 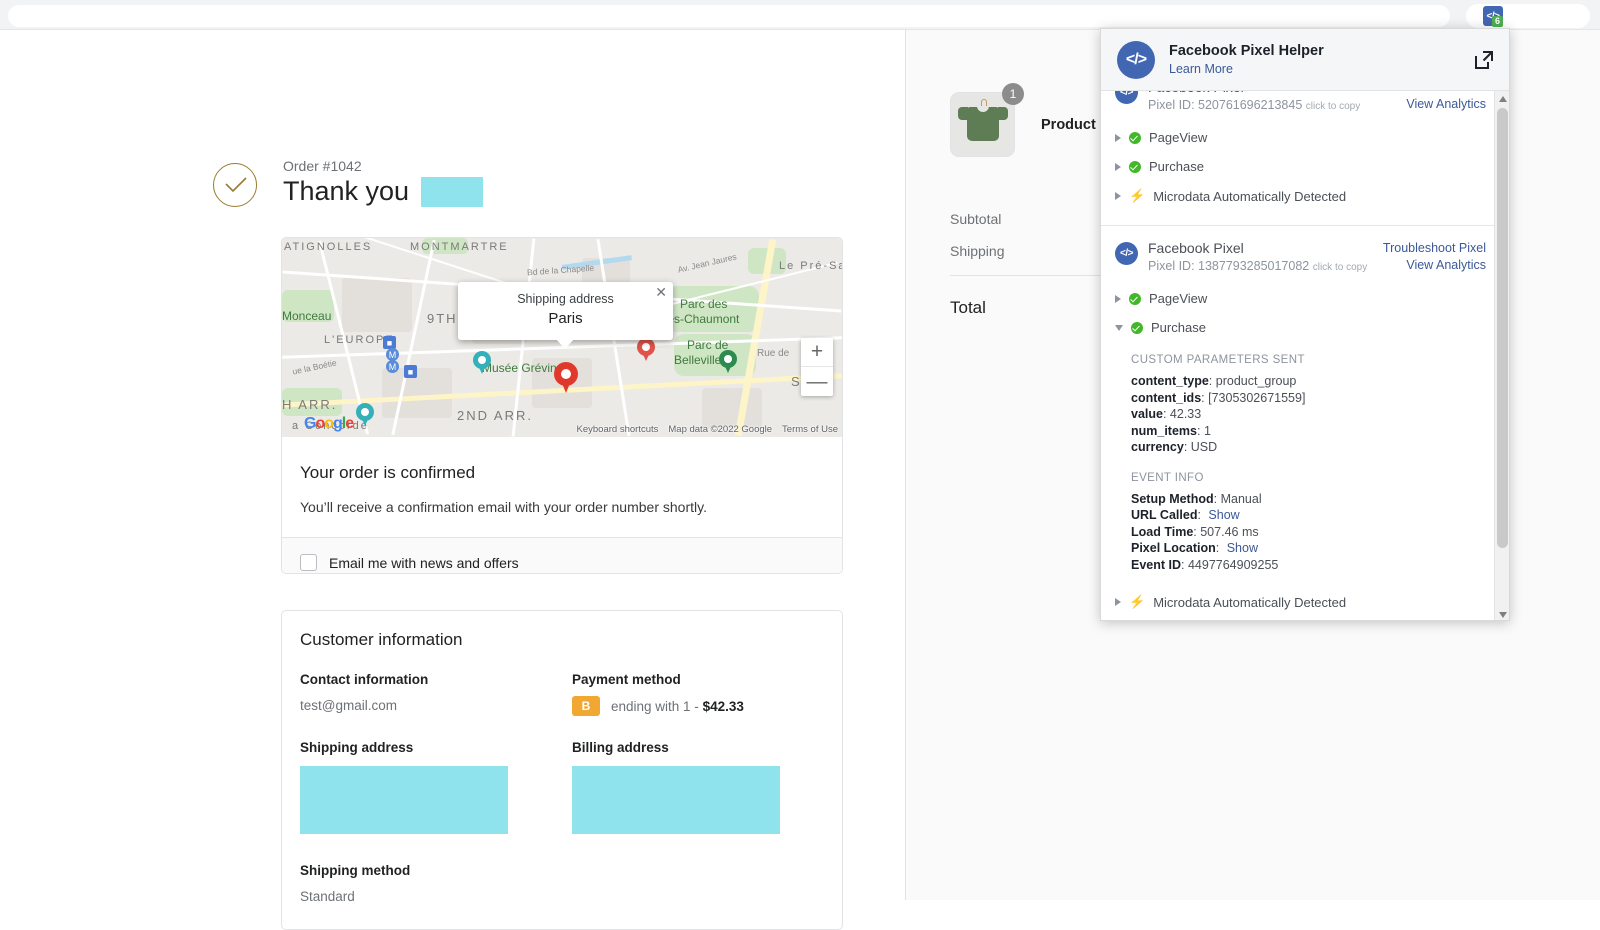 I want to click on map-label: 2ND ARR., so click(x=495, y=415).